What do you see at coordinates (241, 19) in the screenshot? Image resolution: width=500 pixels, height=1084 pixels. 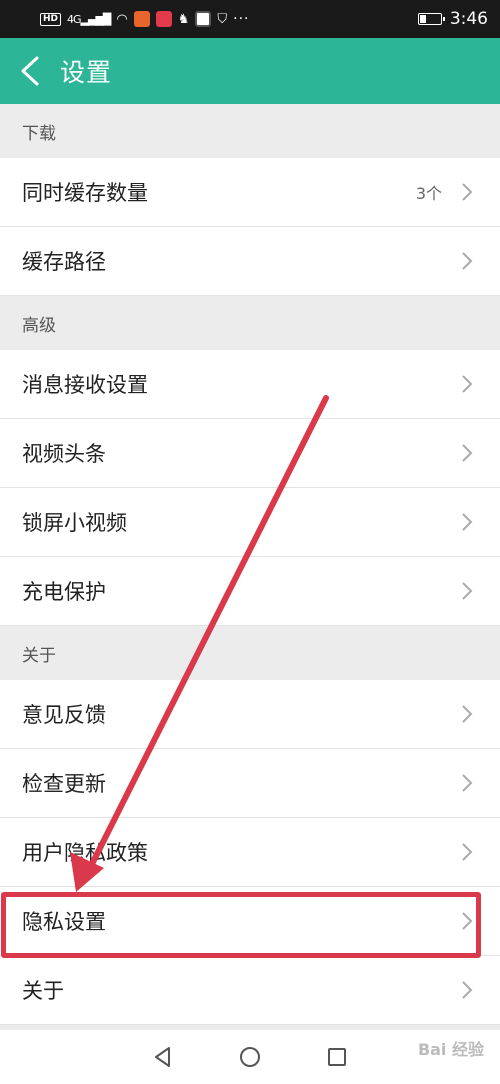 I see `more-dots-icon: ···` at bounding box center [241, 19].